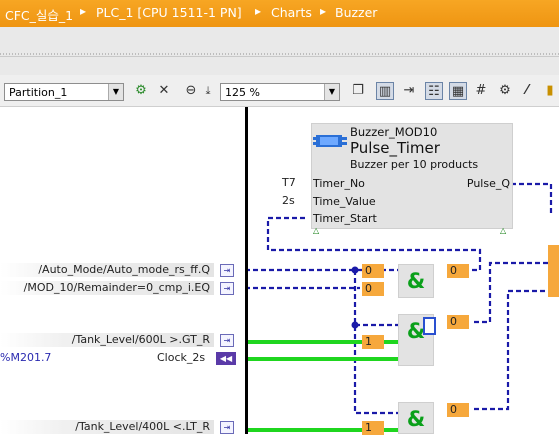 This screenshot has height=435, width=559. Describe the element at coordinates (458, 322) in the screenshot. I see `gate2-output: 0` at that location.